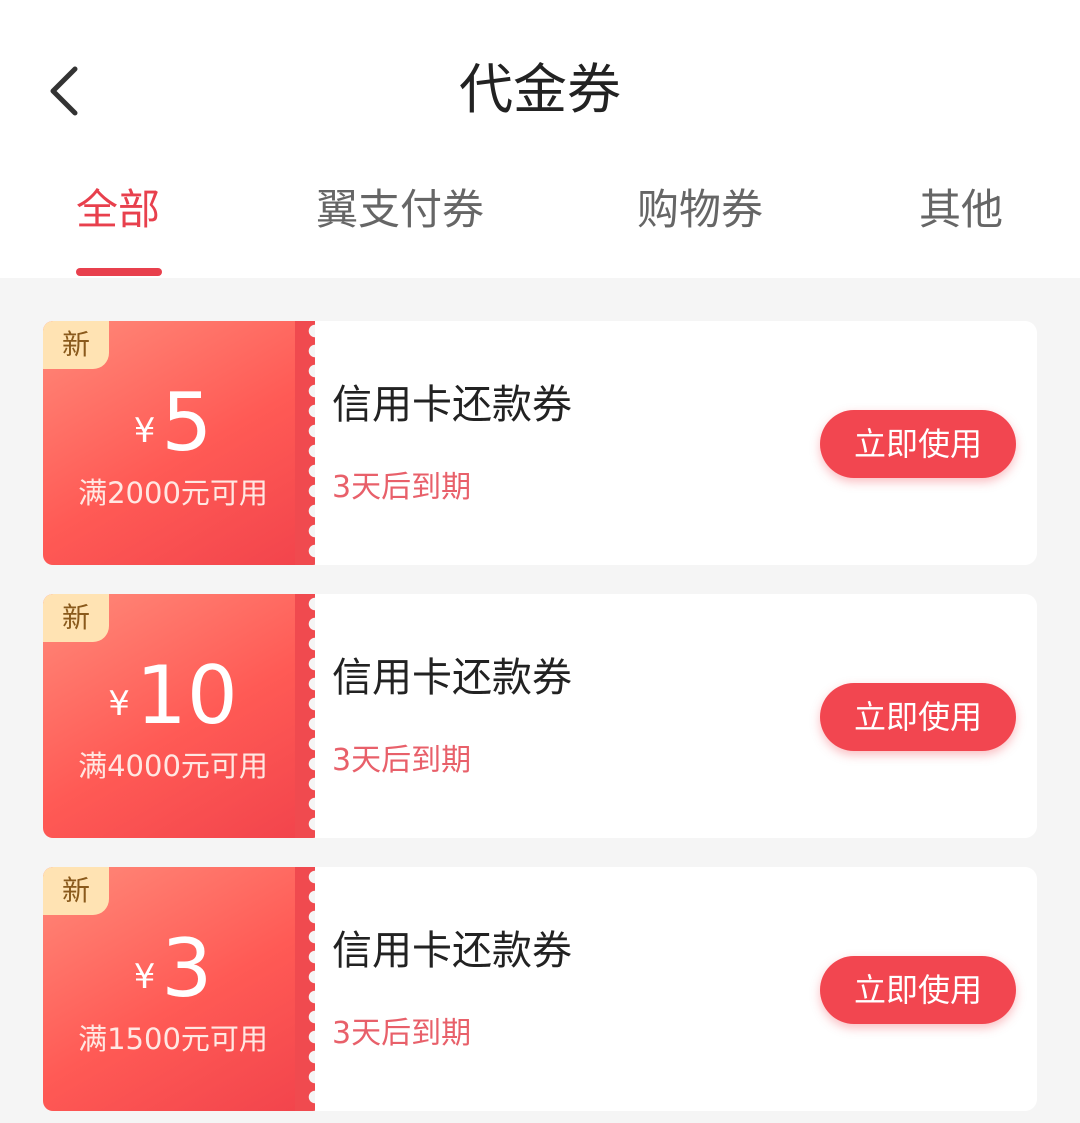 This screenshot has height=1123, width=1080. I want to click on coupon-amount: ¥5, so click(173, 423).